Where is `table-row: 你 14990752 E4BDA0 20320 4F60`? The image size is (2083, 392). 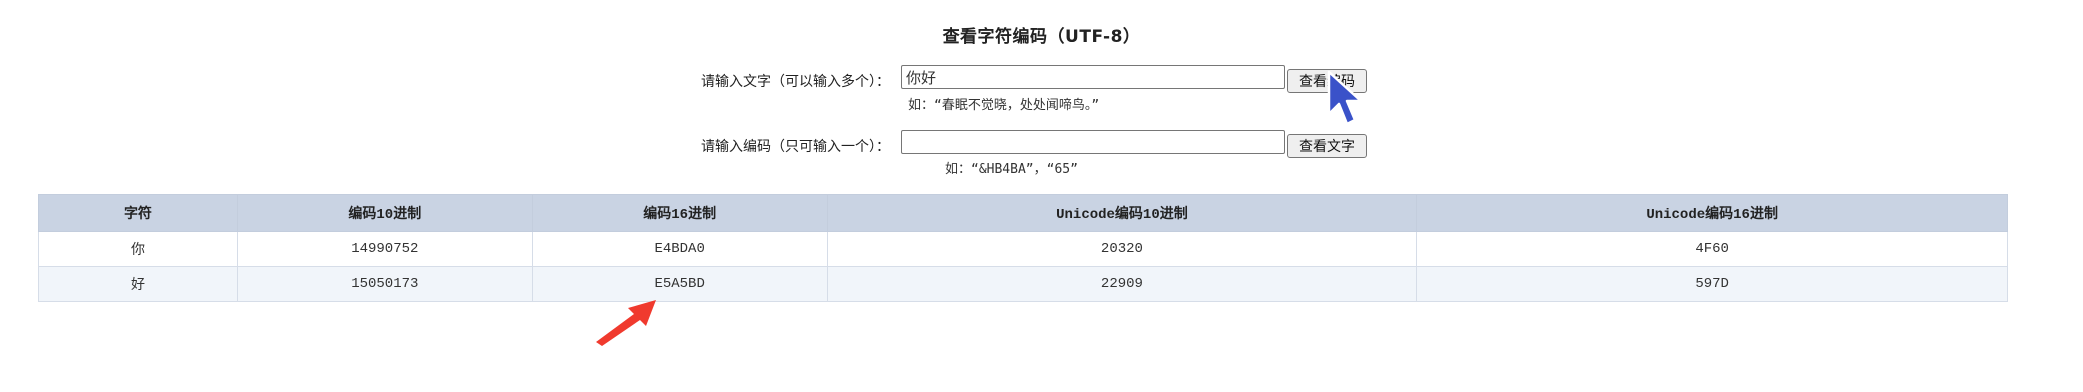 table-row: 你 14990752 E4BDA0 20320 4F60 is located at coordinates (1023, 249).